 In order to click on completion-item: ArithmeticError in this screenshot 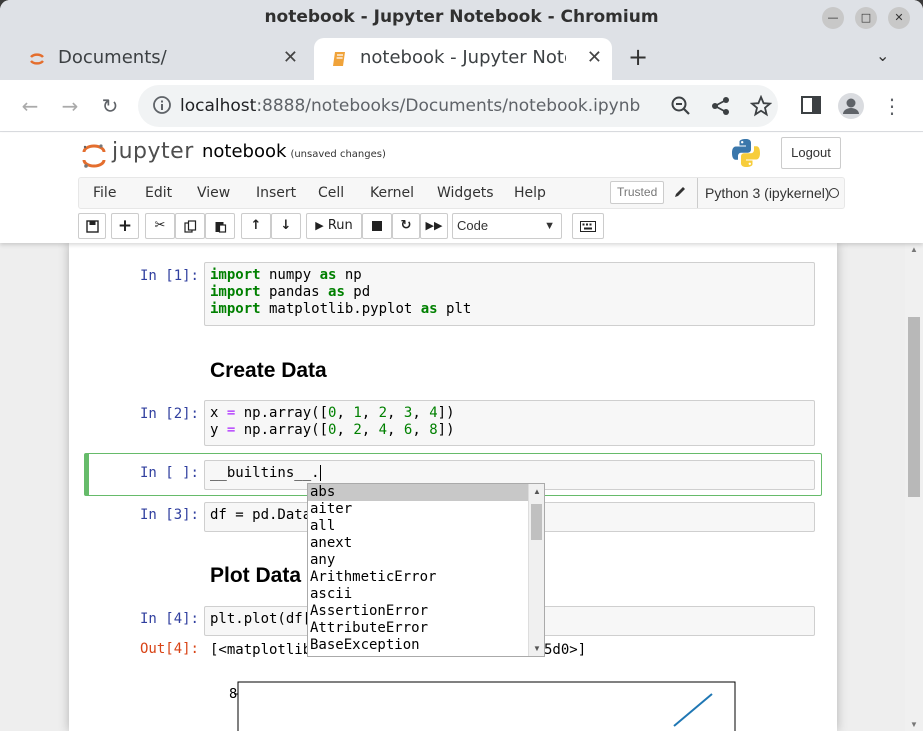, I will do `click(419, 577)`.